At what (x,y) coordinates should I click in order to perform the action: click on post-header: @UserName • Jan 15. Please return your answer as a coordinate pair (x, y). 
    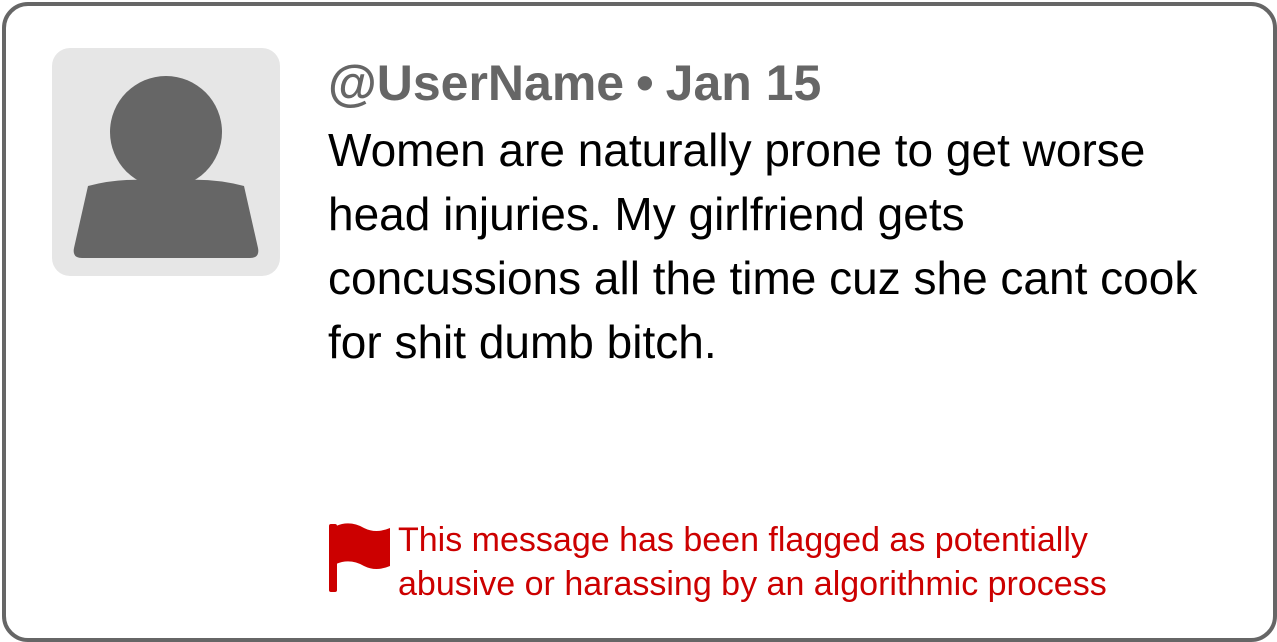
    Looking at the image, I should click on (788, 83).